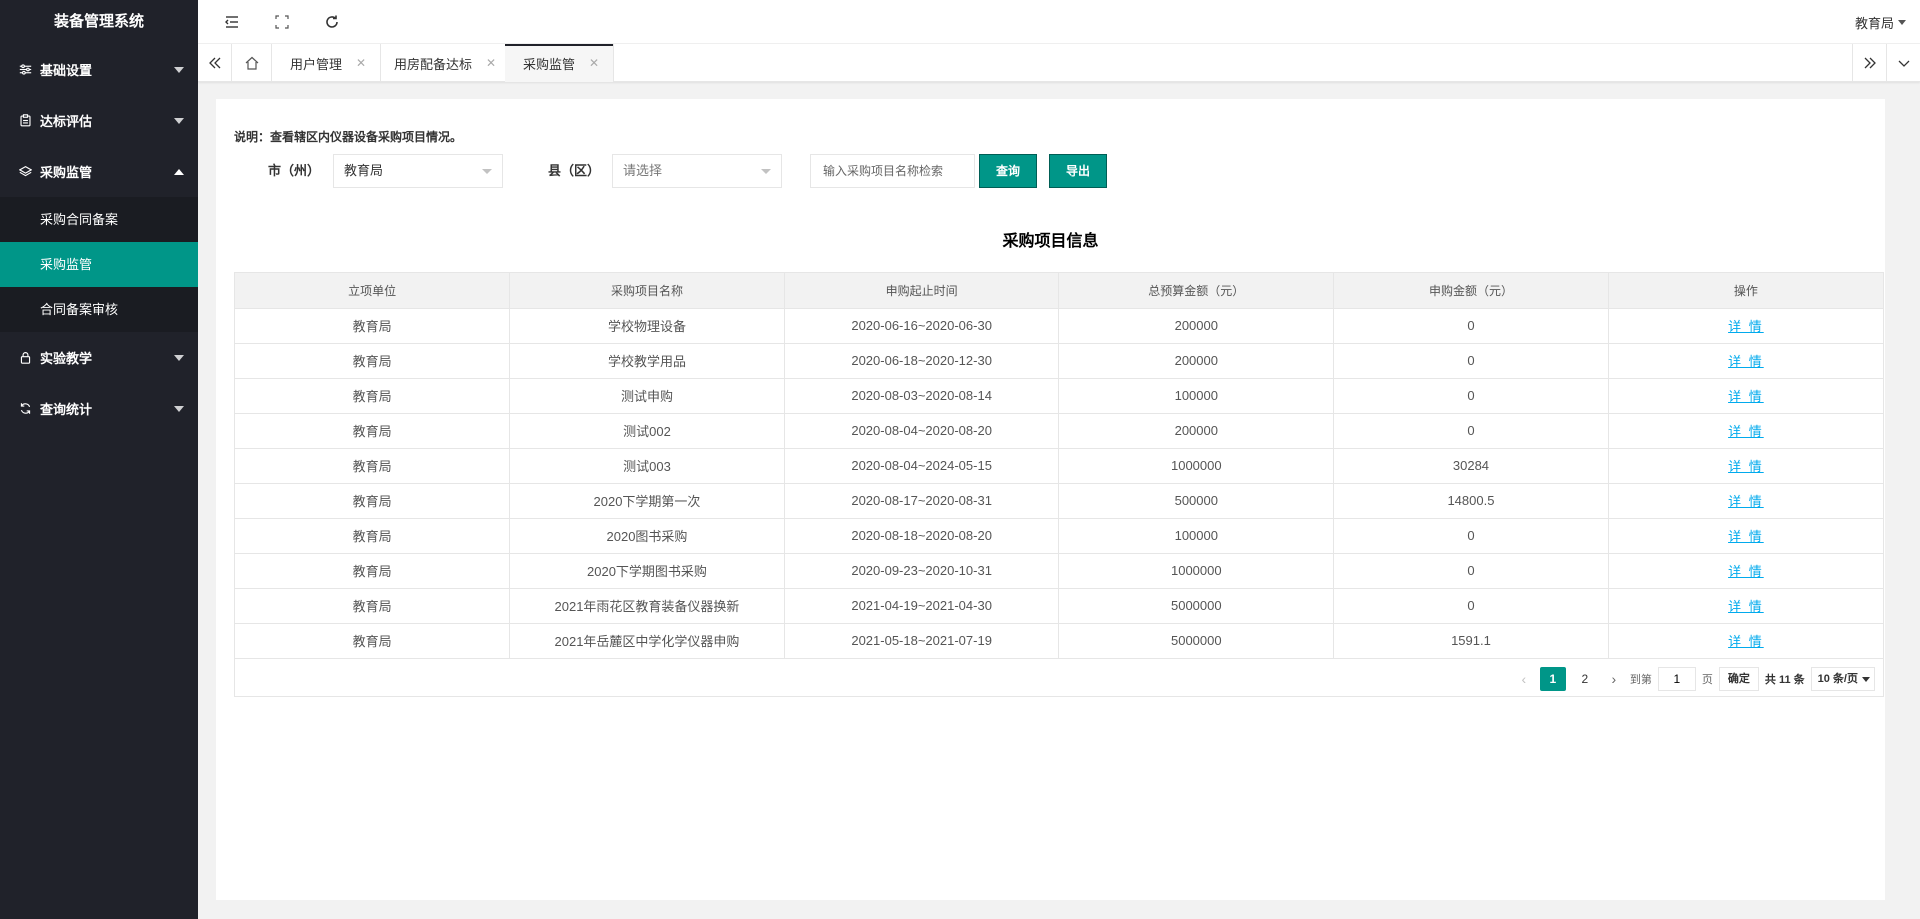 This screenshot has height=919, width=1920. I want to click on export-button: 导出, so click(1078, 171).